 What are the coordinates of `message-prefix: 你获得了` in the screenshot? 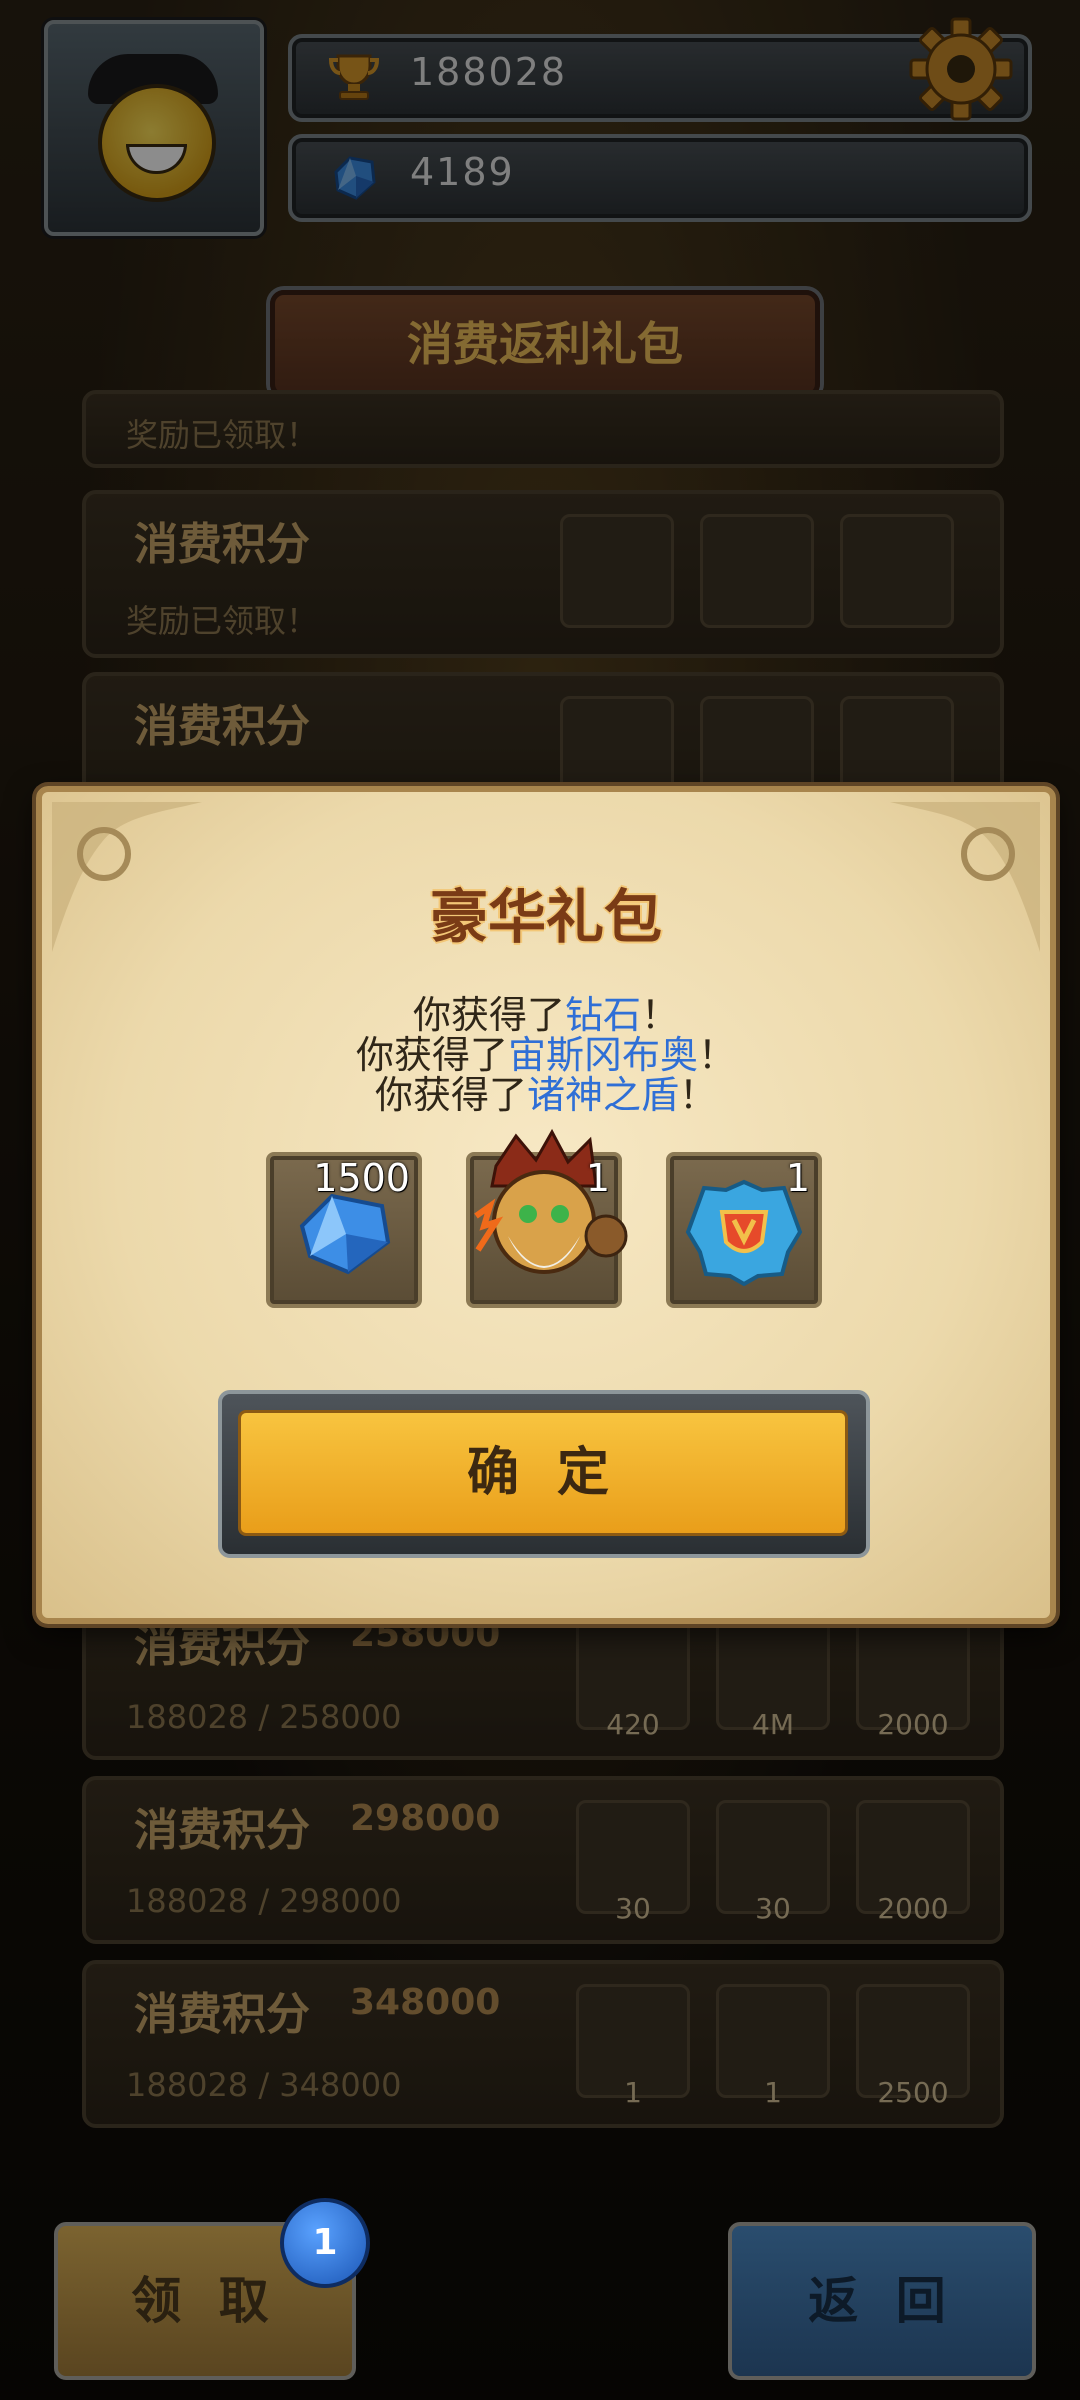 It's located at (450, 1095).